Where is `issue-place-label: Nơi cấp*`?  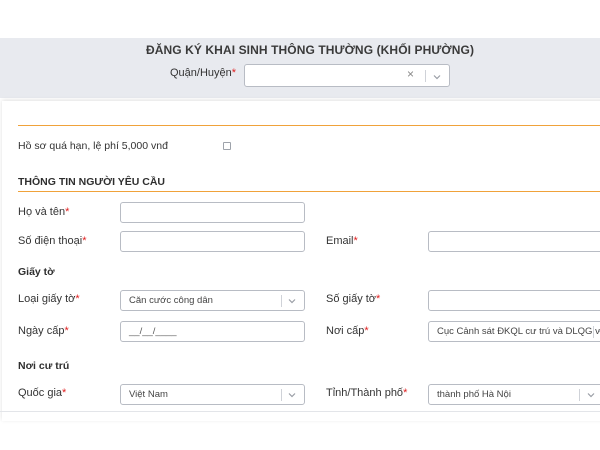 issue-place-label: Nơi cấp* is located at coordinates (347, 331).